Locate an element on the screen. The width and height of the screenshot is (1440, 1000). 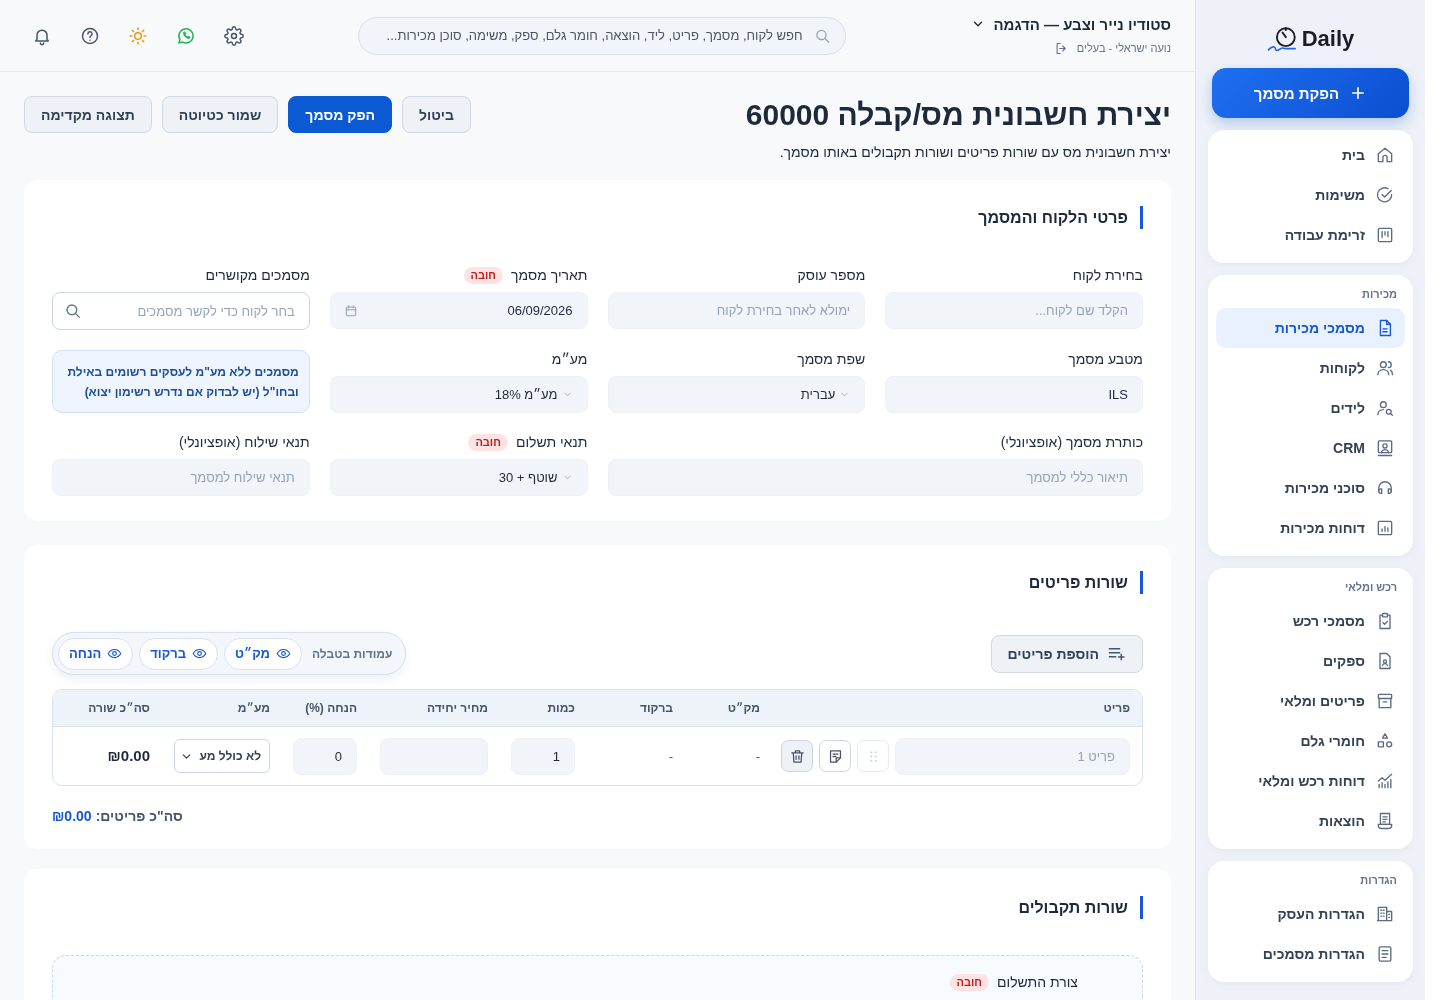
column-header: פריט is located at coordinates (1116, 708).